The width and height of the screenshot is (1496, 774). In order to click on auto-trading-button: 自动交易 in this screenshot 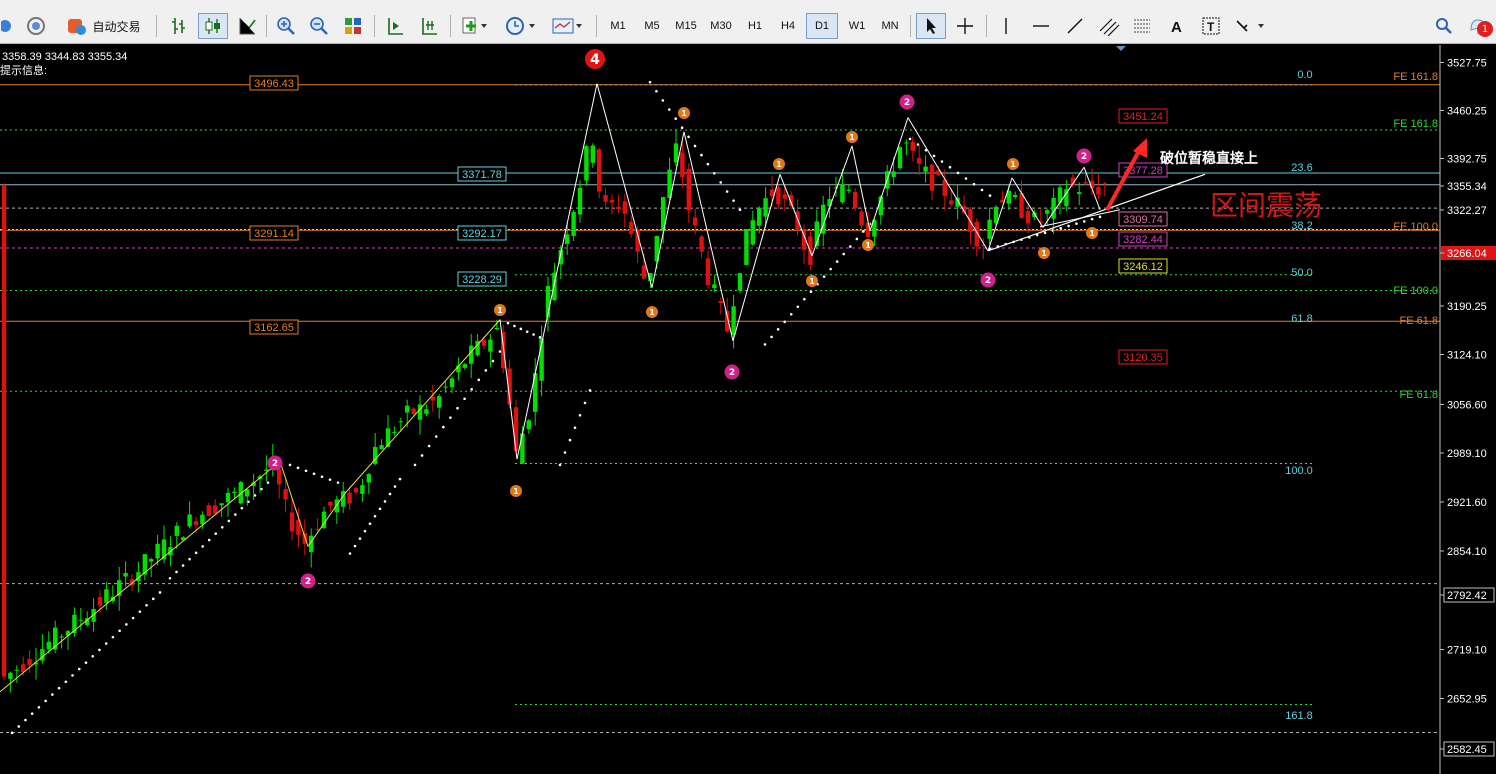, I will do `click(103, 26)`.